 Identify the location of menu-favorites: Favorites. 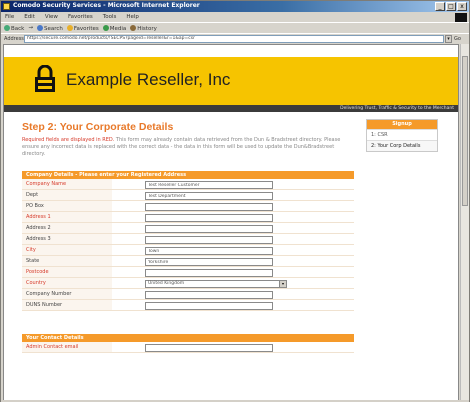
(80, 17).